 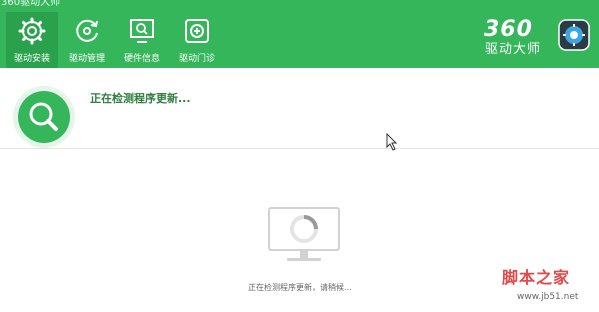 What do you see at coordinates (304, 234) in the screenshot?
I see `monitor-loading-icon` at bounding box center [304, 234].